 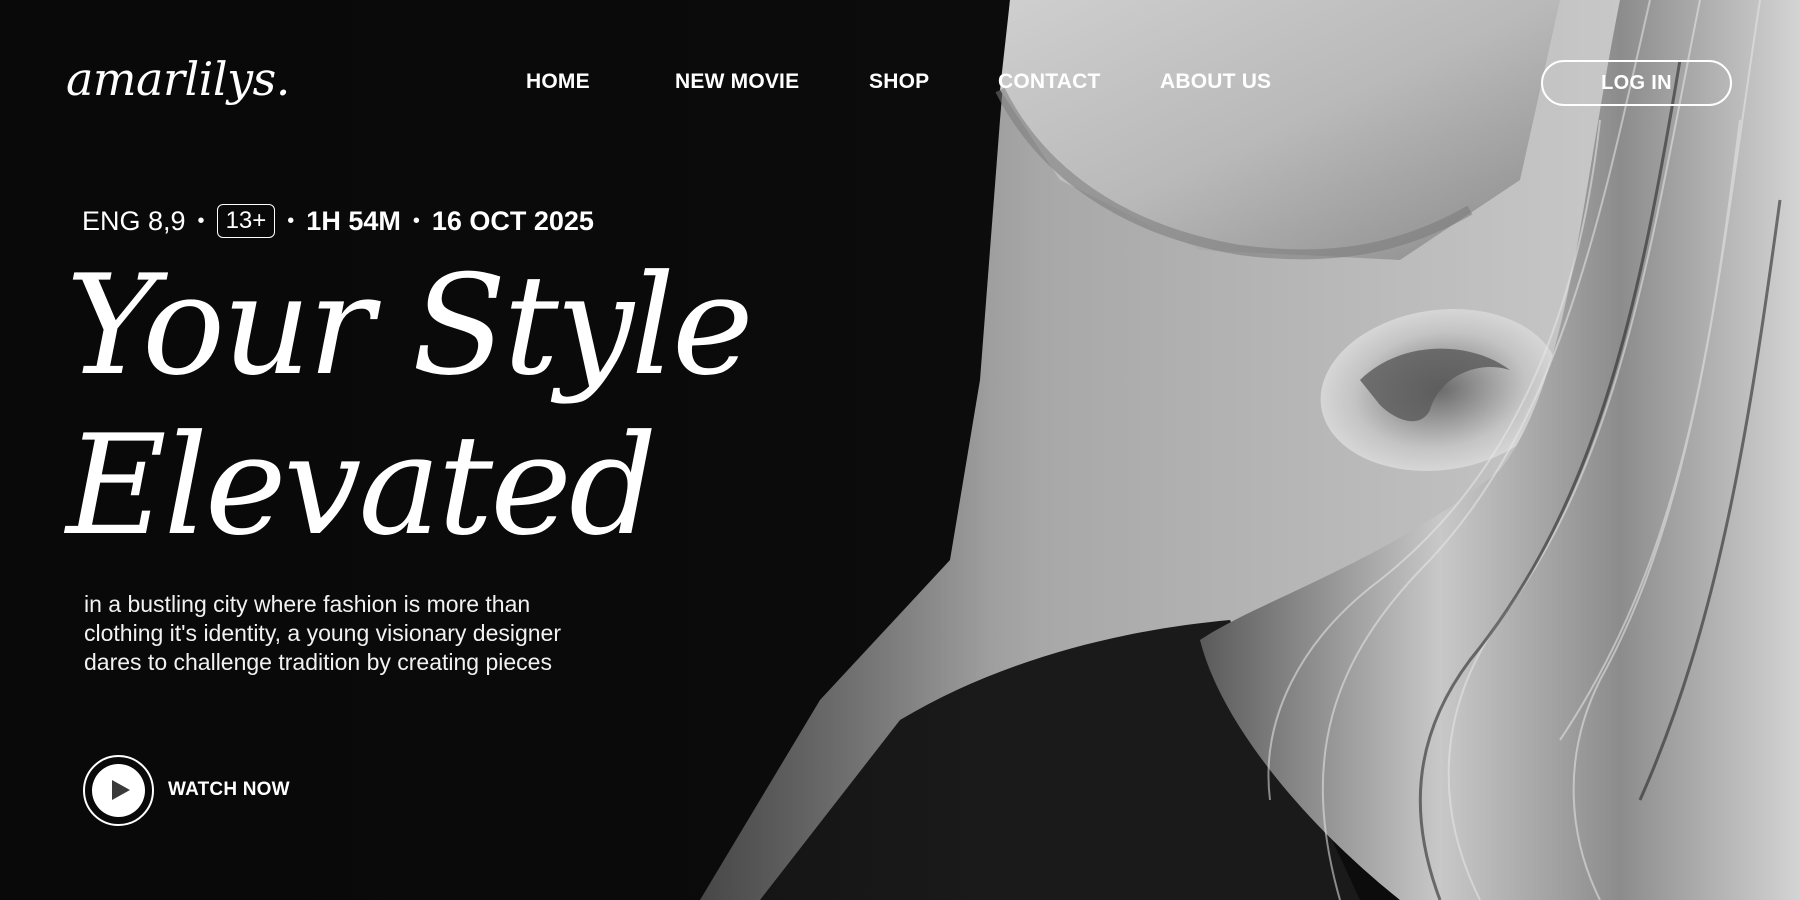 I want to click on language-rating: ENG 8,9, so click(x=134, y=220).